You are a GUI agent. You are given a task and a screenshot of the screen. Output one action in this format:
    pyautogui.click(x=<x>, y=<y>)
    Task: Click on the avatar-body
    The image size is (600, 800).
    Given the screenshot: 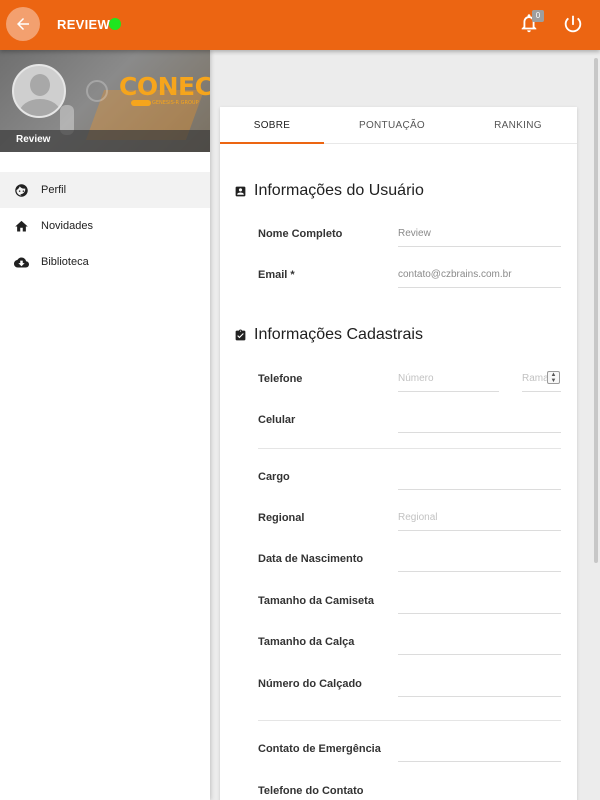 What is the action you would take?
    pyautogui.click(x=40, y=107)
    